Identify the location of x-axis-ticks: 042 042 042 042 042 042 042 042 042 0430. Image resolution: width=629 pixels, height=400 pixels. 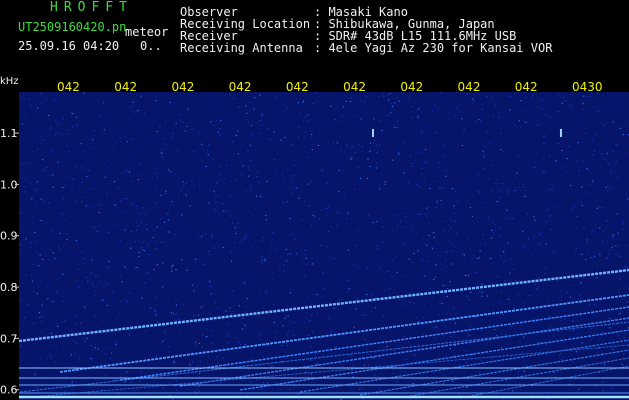
(330, 87).